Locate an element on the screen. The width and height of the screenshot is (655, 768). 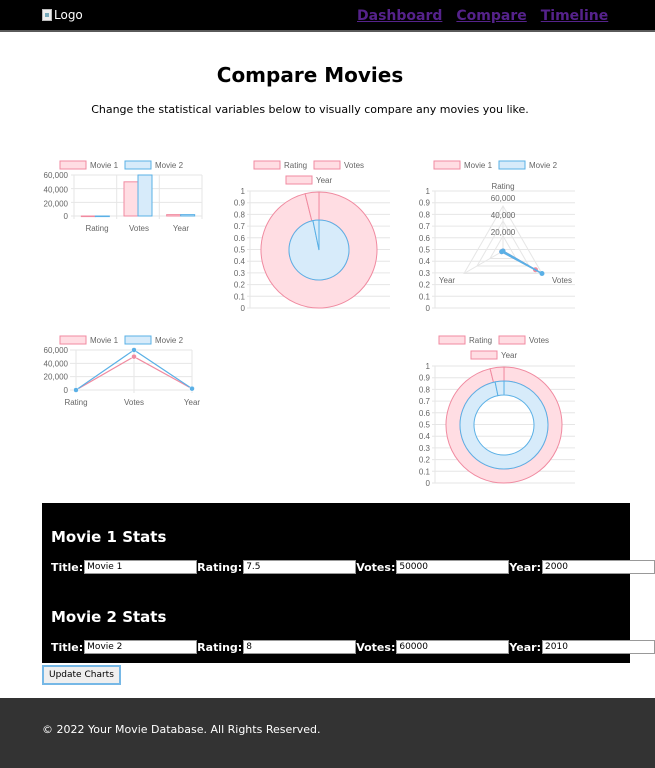
r-tick: 40,000 is located at coordinates (503, 215).